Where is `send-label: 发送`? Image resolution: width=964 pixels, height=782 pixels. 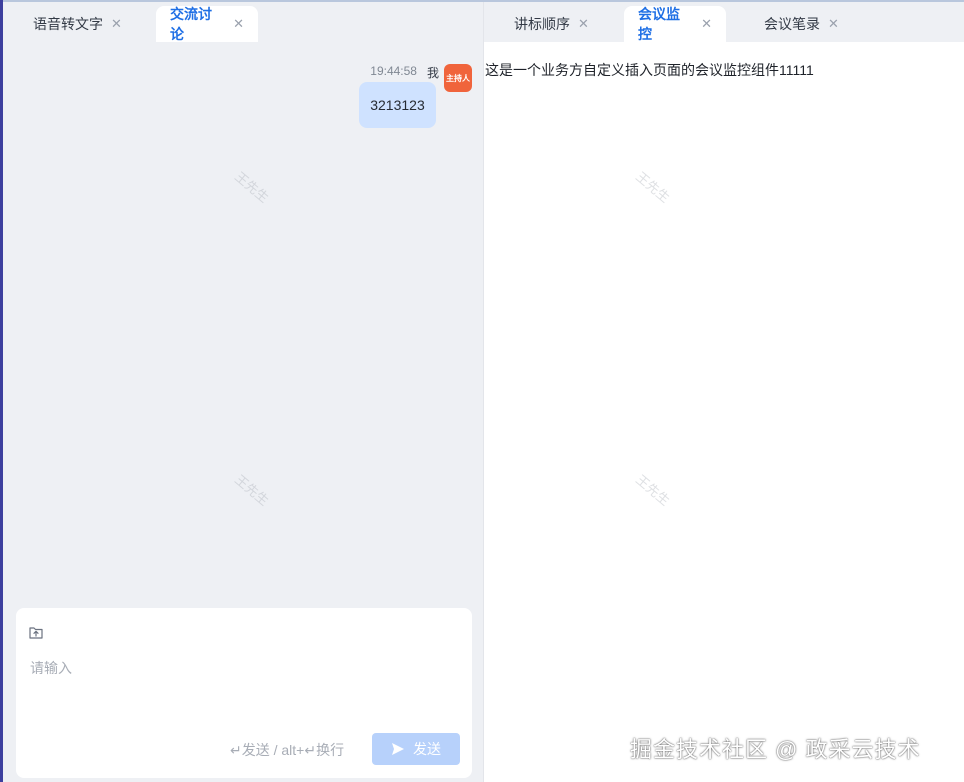 send-label: 发送 is located at coordinates (427, 749).